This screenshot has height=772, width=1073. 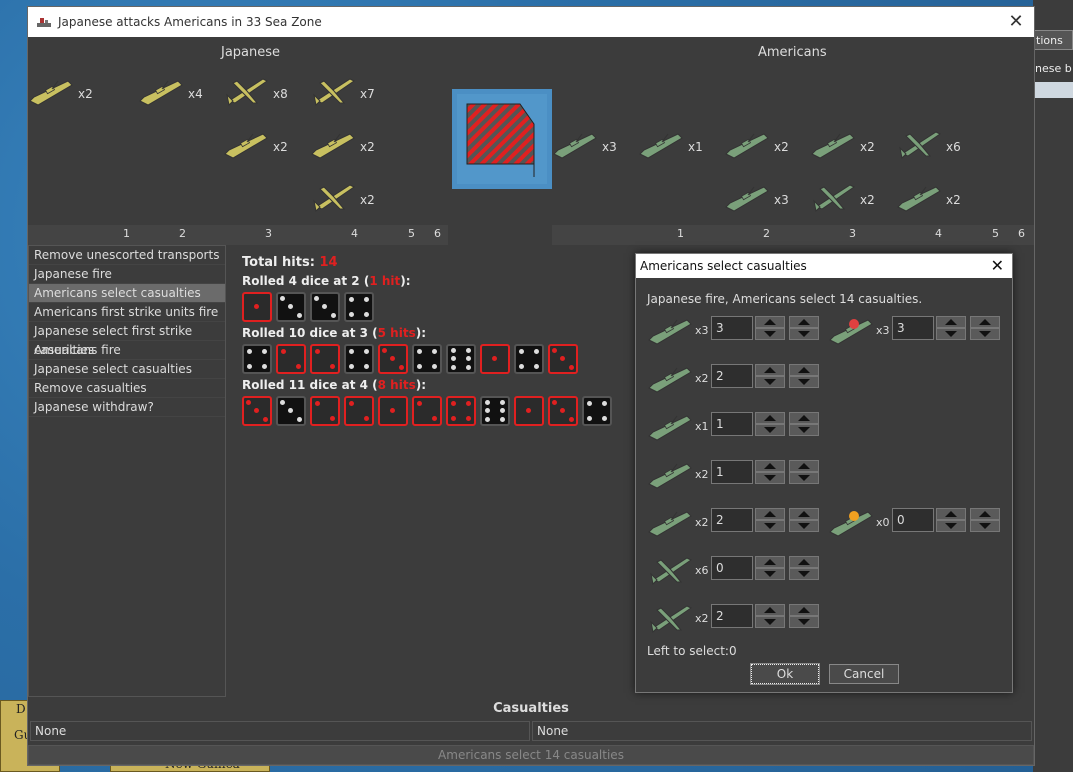 I want to click on map-label: D, so click(x=21, y=709).